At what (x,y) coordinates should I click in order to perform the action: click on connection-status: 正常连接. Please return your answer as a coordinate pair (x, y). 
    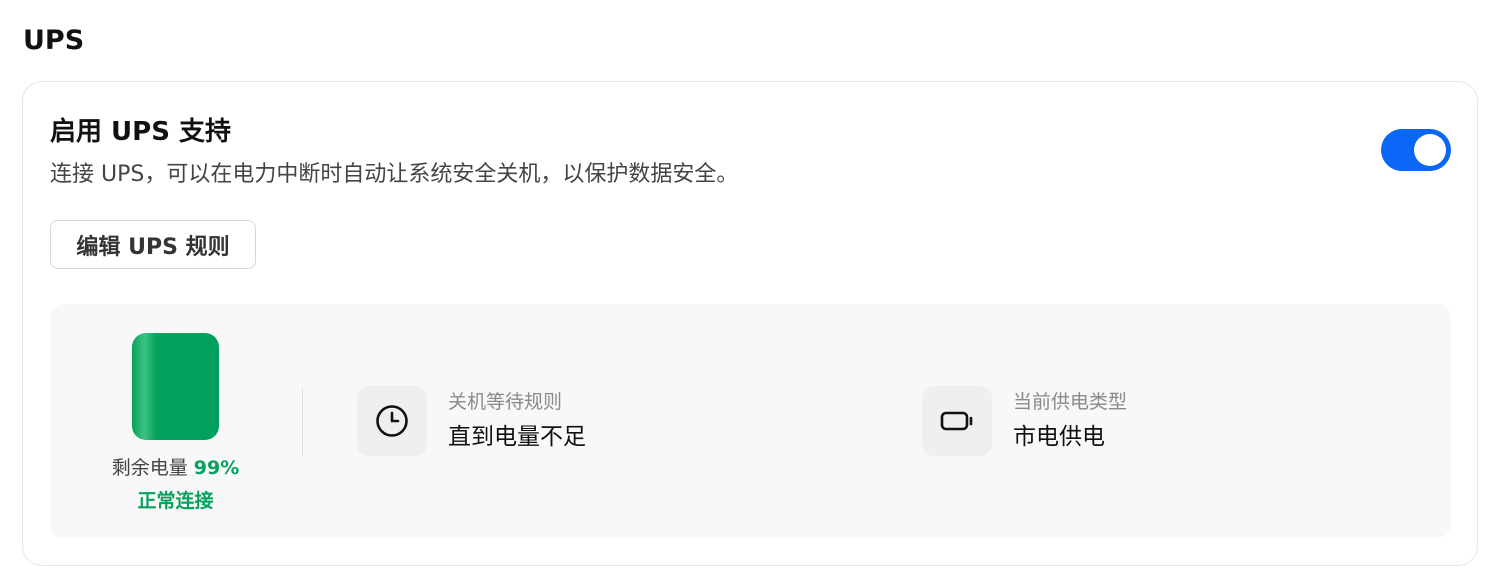
    Looking at the image, I should click on (175, 501).